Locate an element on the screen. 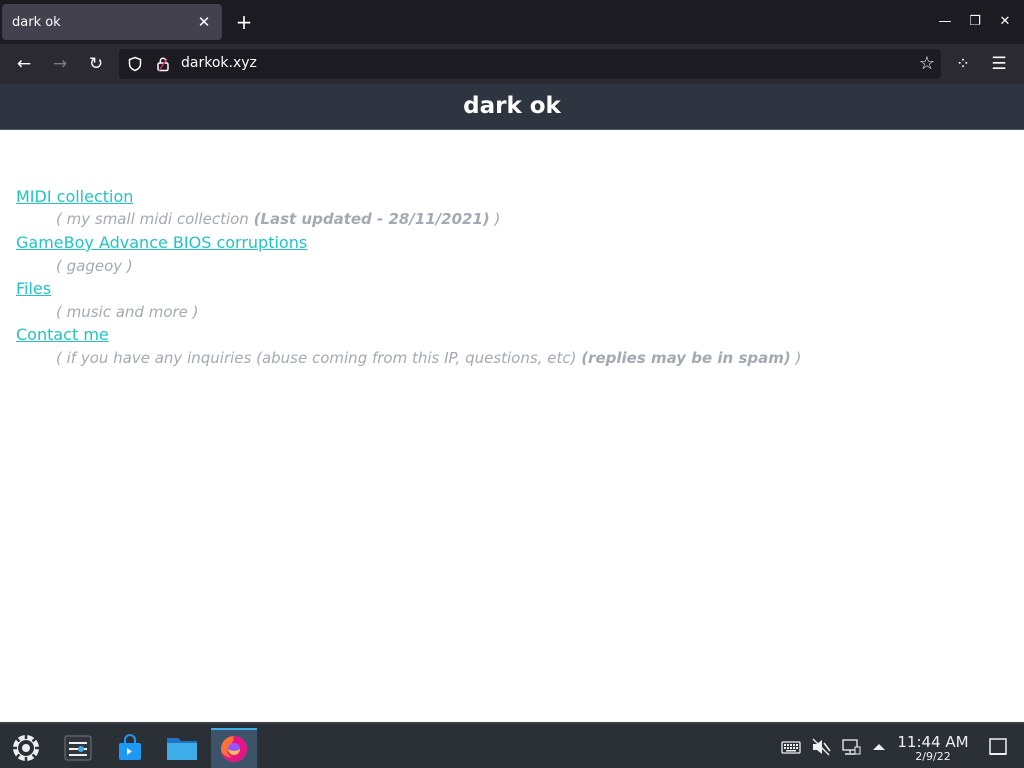 The height and width of the screenshot is (768, 1024). extensions-icon: ⁘ is located at coordinates (963, 64).